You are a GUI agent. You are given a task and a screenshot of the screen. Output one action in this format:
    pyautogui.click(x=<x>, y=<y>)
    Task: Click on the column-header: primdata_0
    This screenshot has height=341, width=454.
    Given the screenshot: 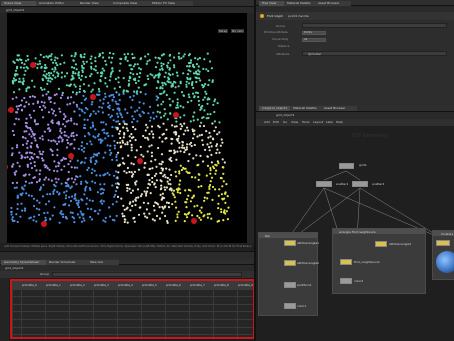 What is the action you would take?
    pyautogui.click(x=33, y=285)
    